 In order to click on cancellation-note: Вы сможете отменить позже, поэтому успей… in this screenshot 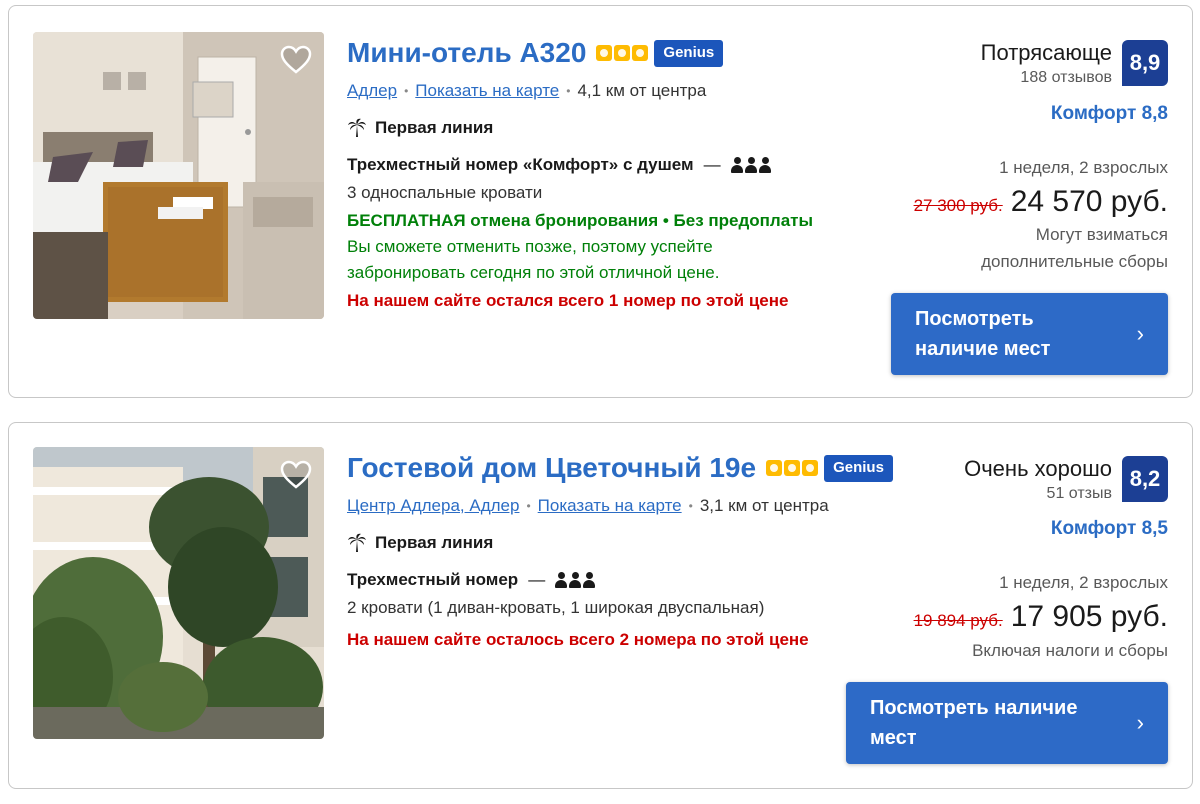, I will do `click(533, 259)`.